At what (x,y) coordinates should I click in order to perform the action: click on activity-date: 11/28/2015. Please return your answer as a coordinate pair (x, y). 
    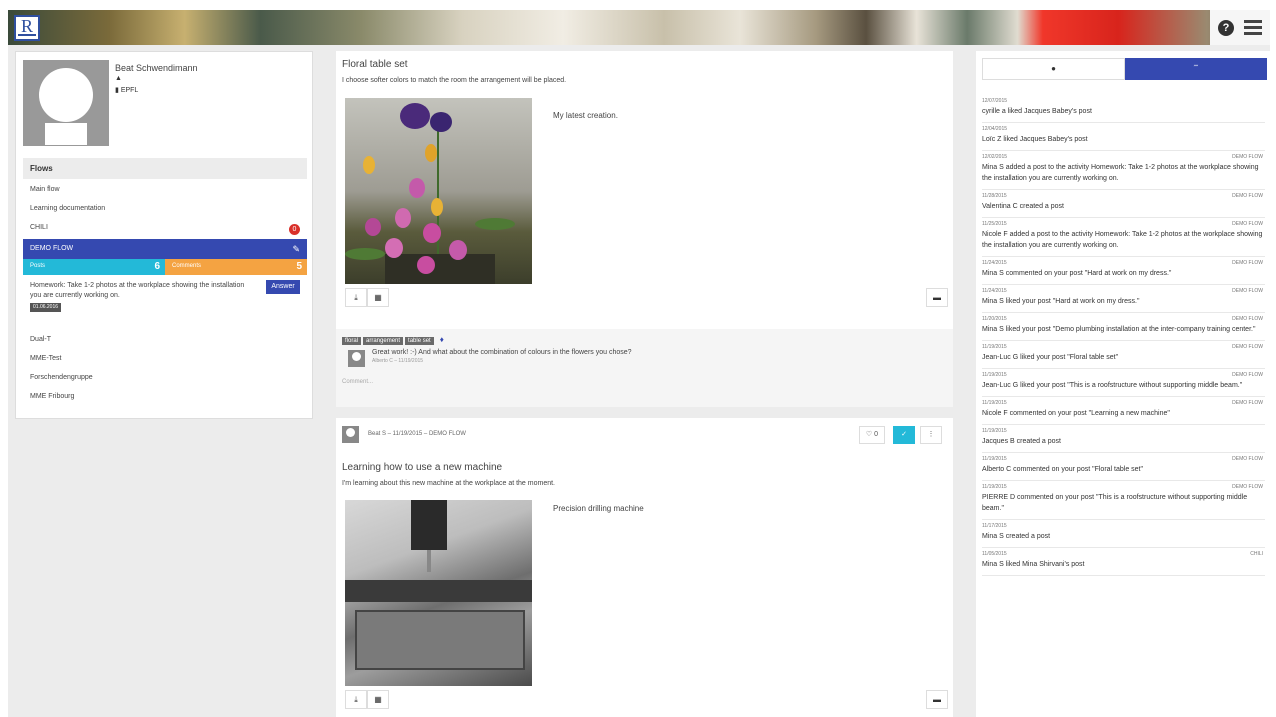
    Looking at the image, I should click on (994, 196).